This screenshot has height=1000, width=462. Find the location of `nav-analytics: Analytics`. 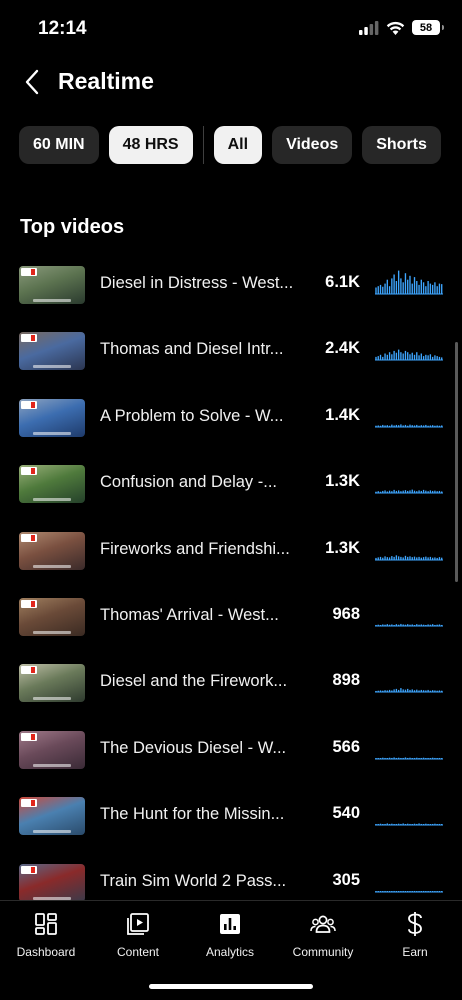

nav-analytics: Analytics is located at coordinates (230, 935).